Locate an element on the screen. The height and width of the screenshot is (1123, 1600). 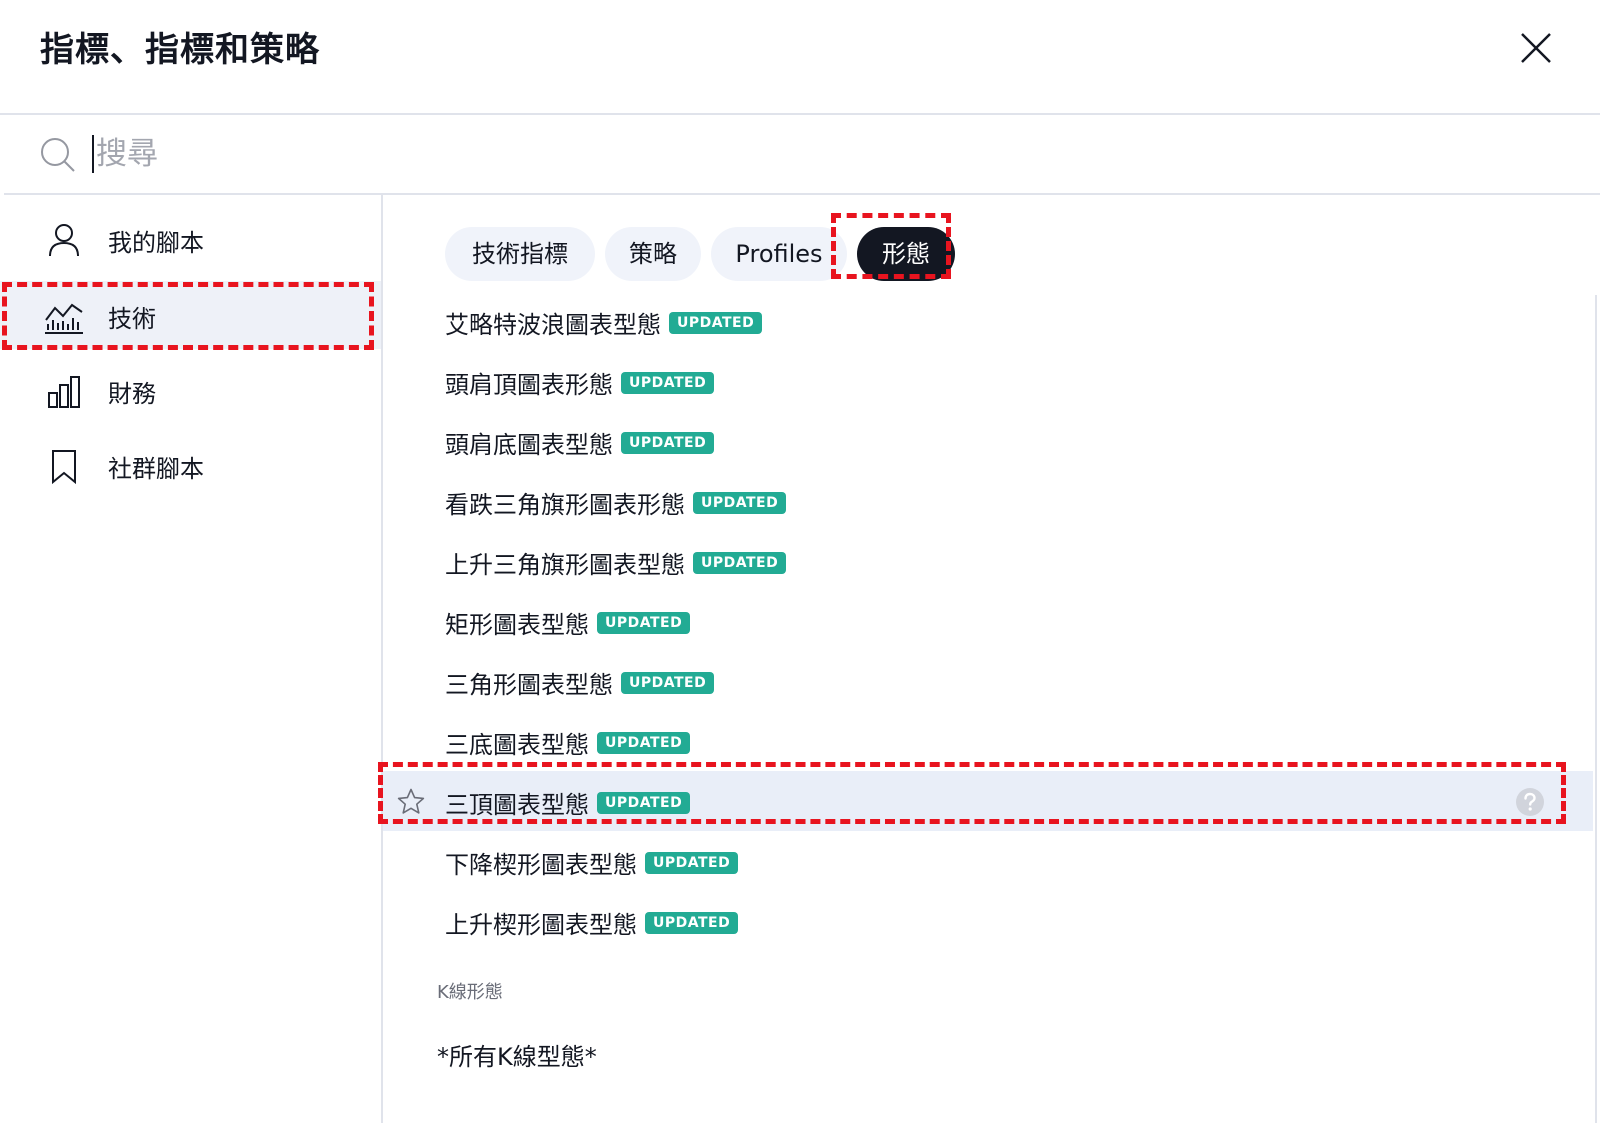
search-bar is located at coordinates (802, 155).